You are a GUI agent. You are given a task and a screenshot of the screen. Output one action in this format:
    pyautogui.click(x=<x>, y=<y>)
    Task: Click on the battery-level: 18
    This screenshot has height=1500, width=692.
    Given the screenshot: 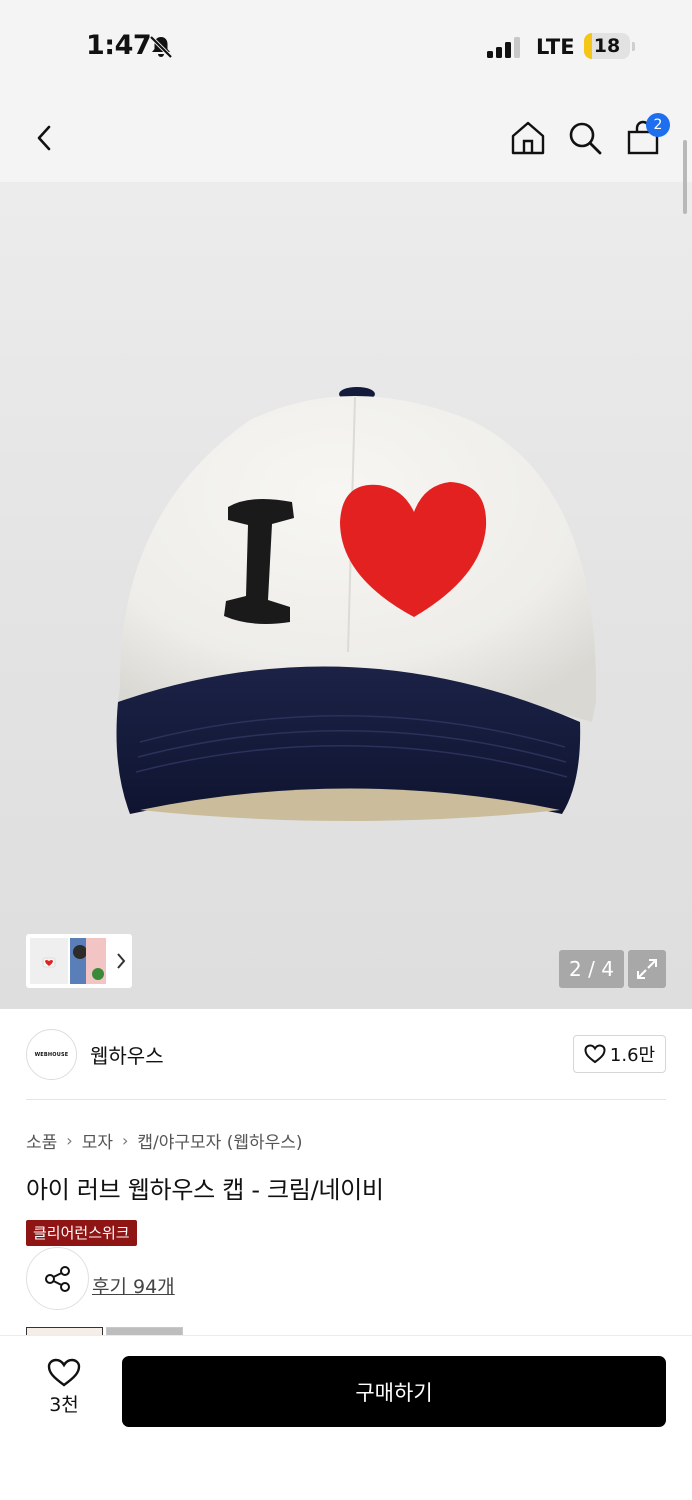 What is the action you would take?
    pyautogui.click(x=607, y=46)
    